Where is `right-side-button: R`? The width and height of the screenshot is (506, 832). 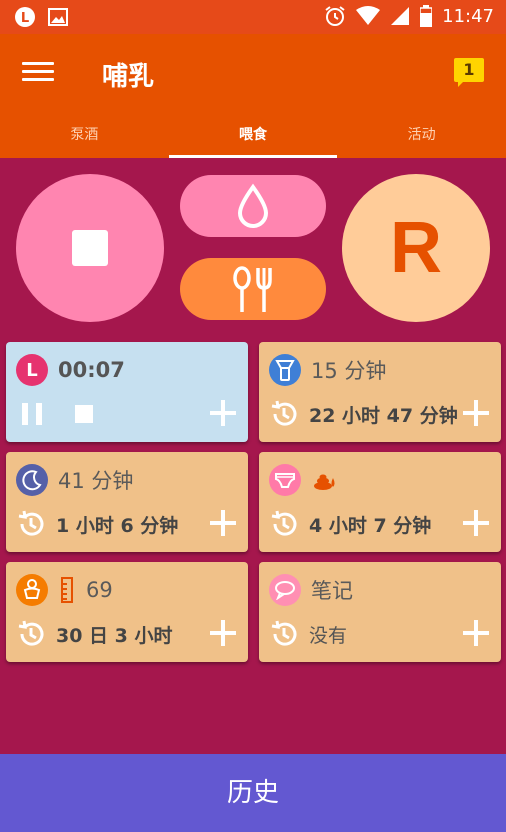
right-side-button: R is located at coordinates (416, 248).